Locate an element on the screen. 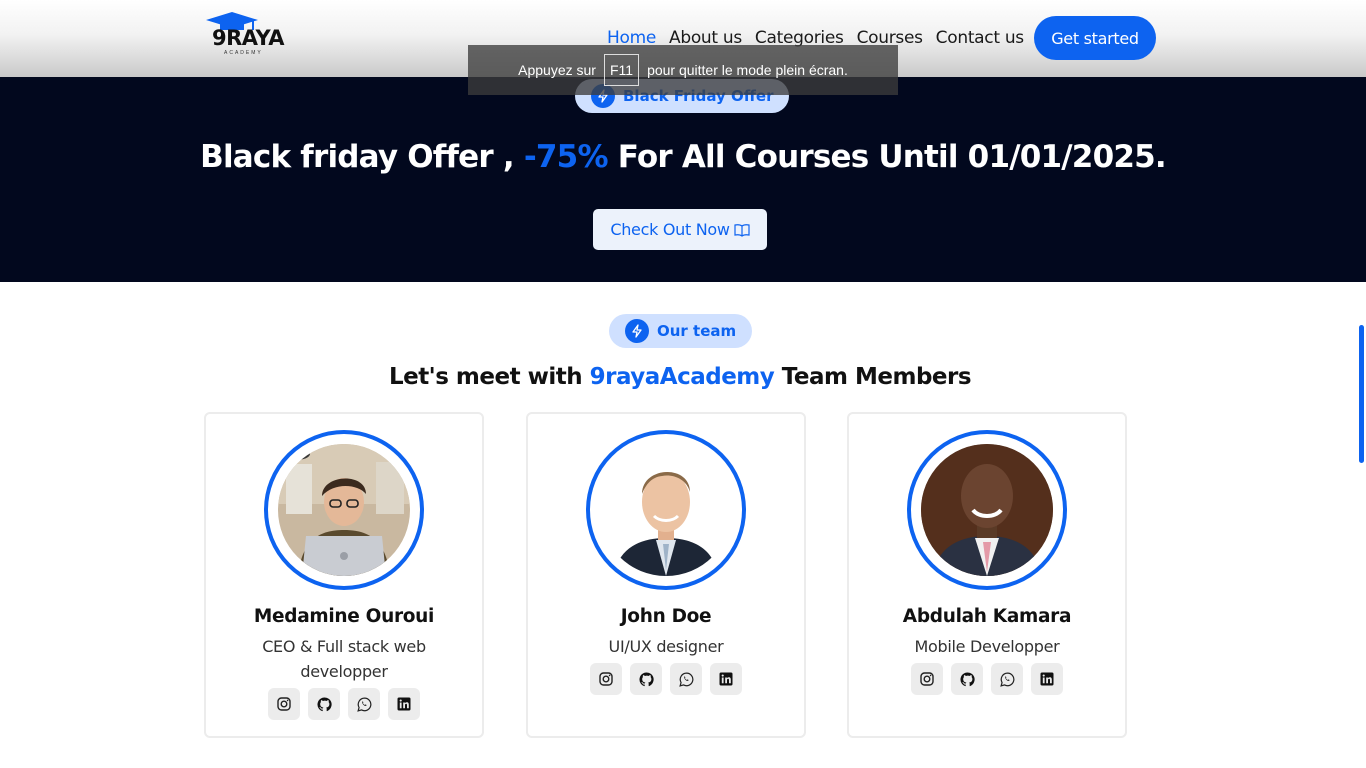  logo: 9RAYA ACADEMY is located at coordinates (246, 35).